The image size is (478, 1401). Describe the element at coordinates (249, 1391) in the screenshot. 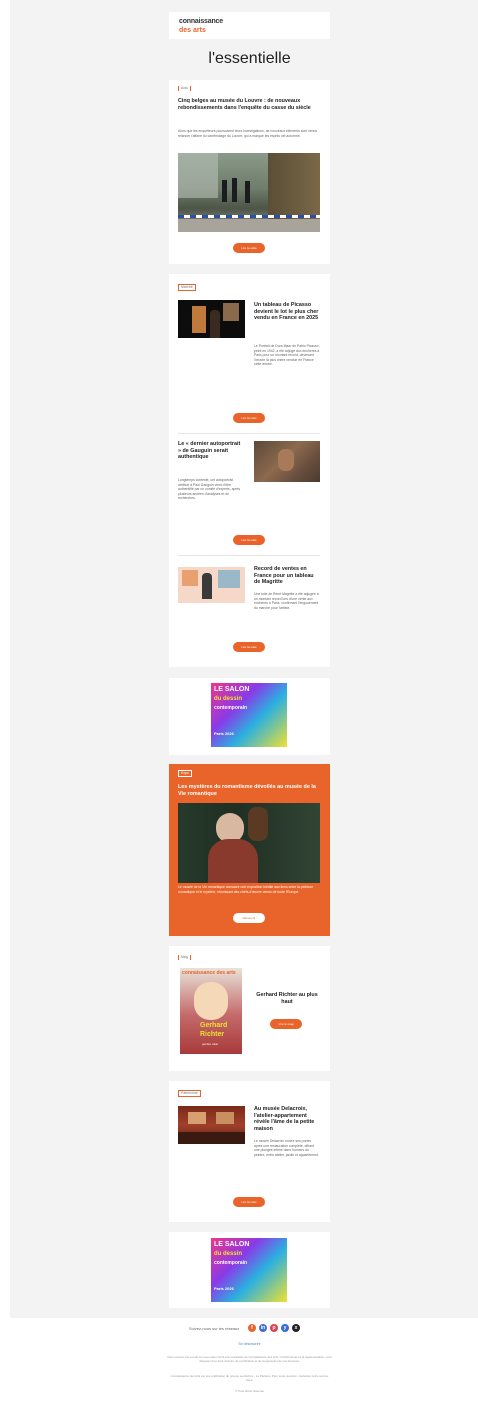

I see `copyright-text: © Tous droits réservés` at that location.